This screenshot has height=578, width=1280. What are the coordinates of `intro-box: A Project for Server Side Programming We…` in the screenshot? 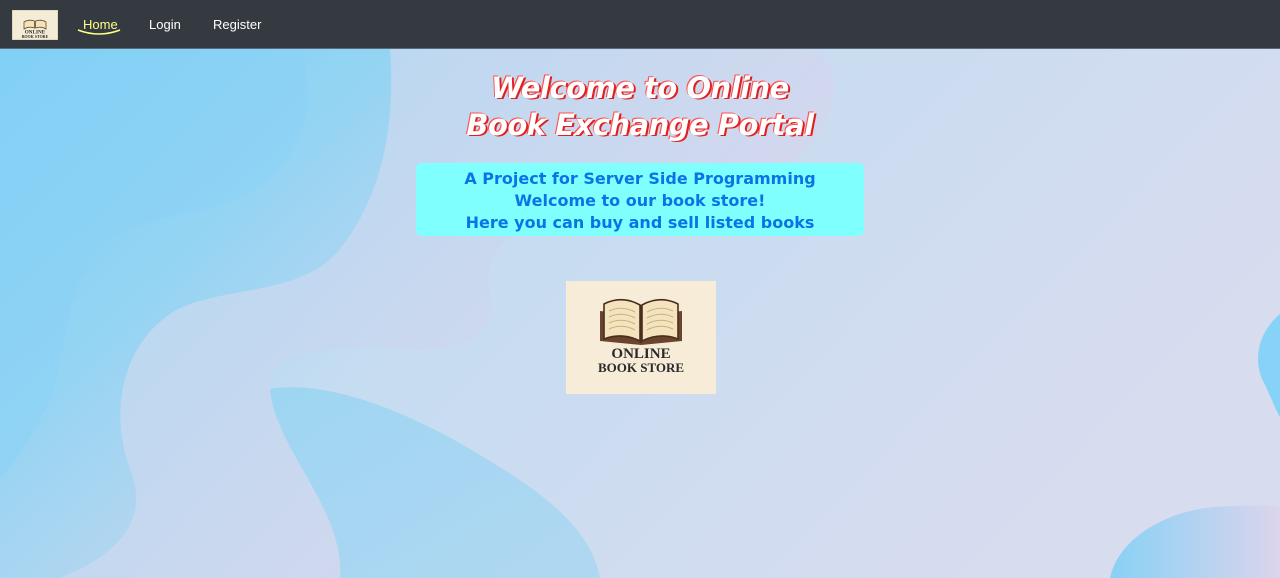 It's located at (640, 199).